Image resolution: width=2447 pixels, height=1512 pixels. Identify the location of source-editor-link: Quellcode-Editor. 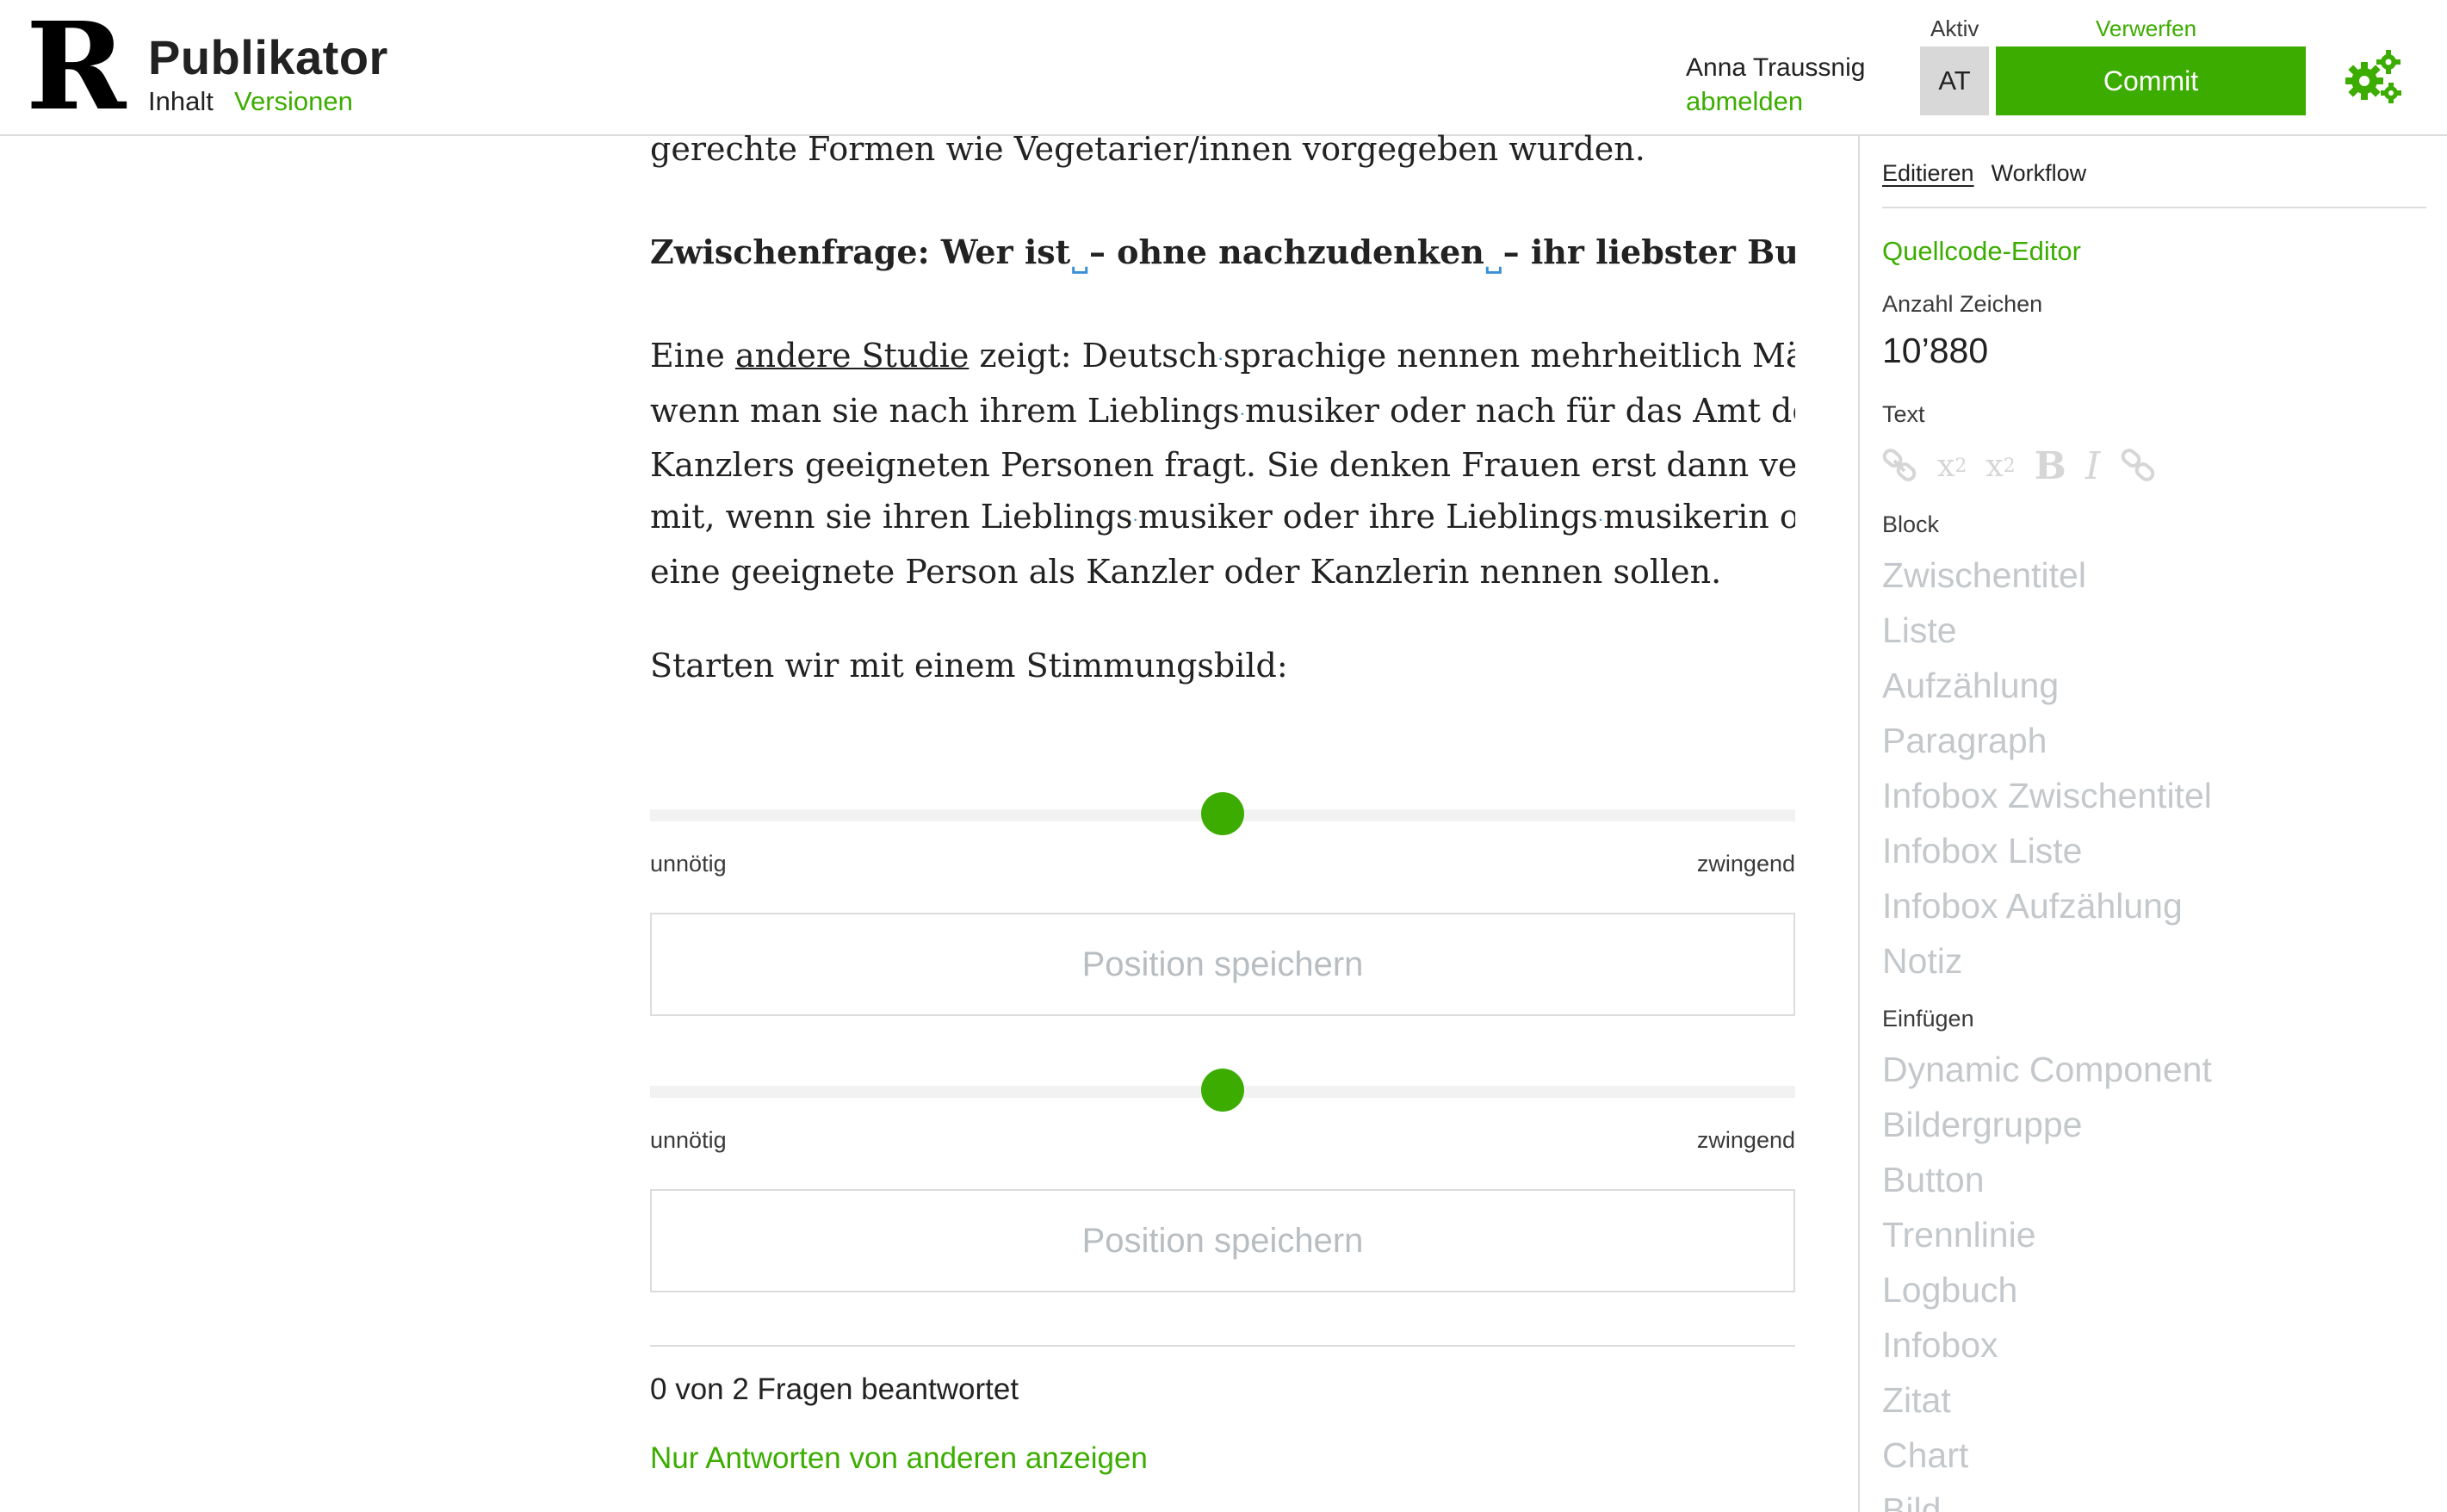
(1981, 251).